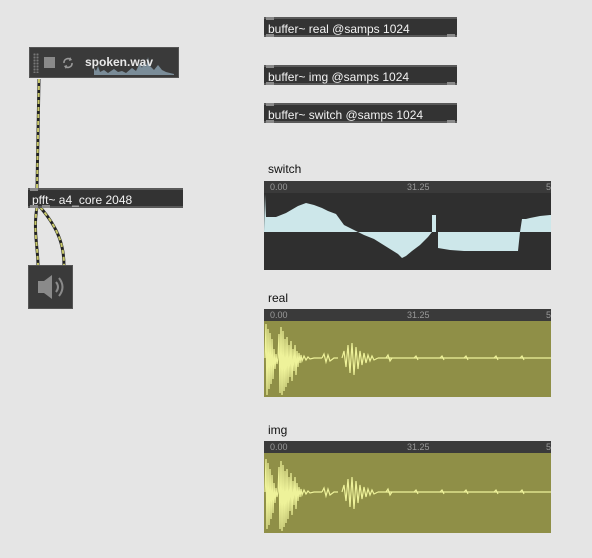  Describe the element at coordinates (68, 63) in the screenshot. I see `loop-icon` at that location.